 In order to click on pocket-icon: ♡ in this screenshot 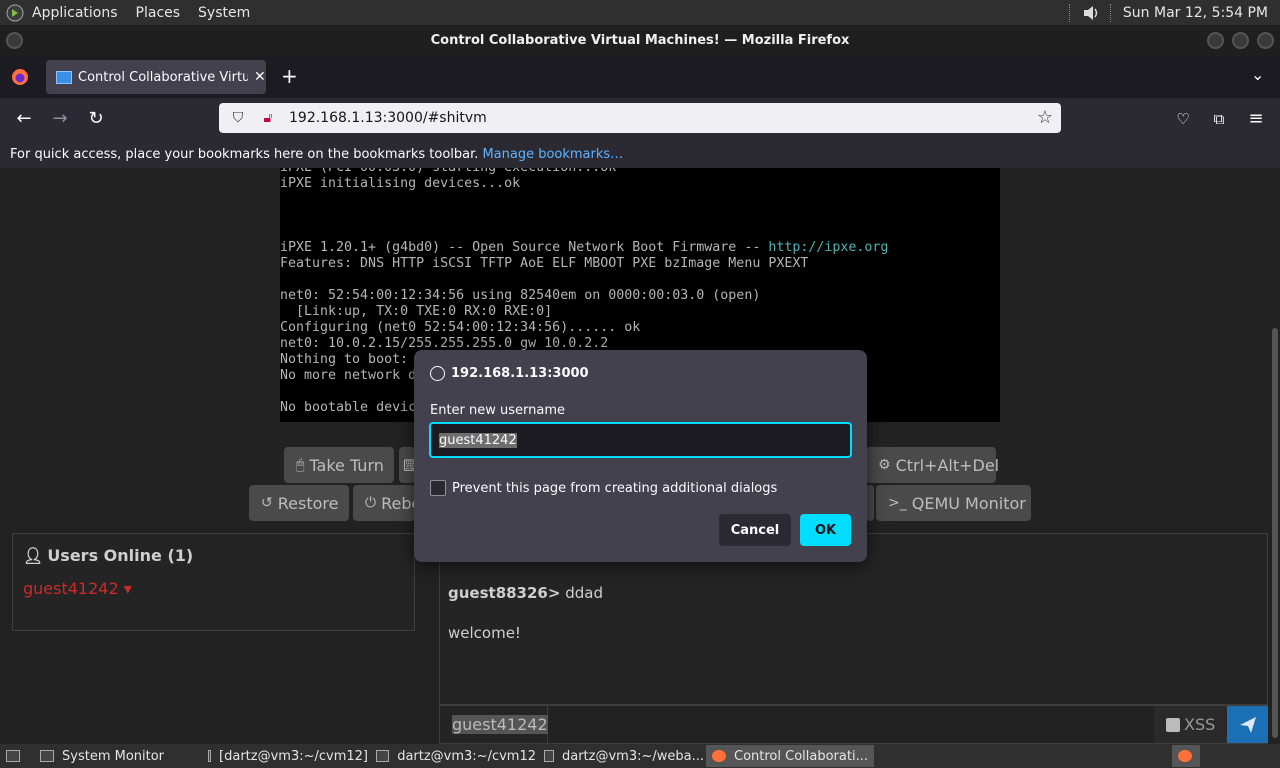, I will do `click(1183, 119)`.